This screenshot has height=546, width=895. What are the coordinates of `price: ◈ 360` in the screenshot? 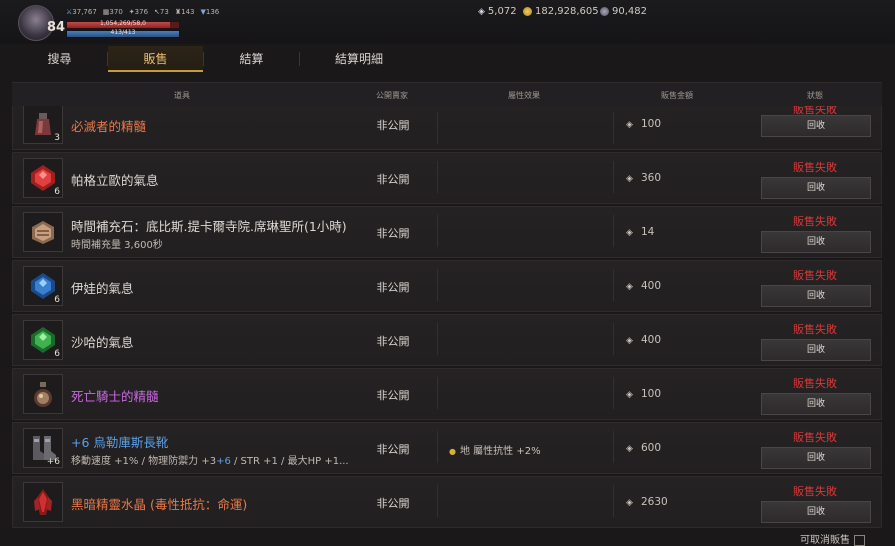 It's located at (643, 178).